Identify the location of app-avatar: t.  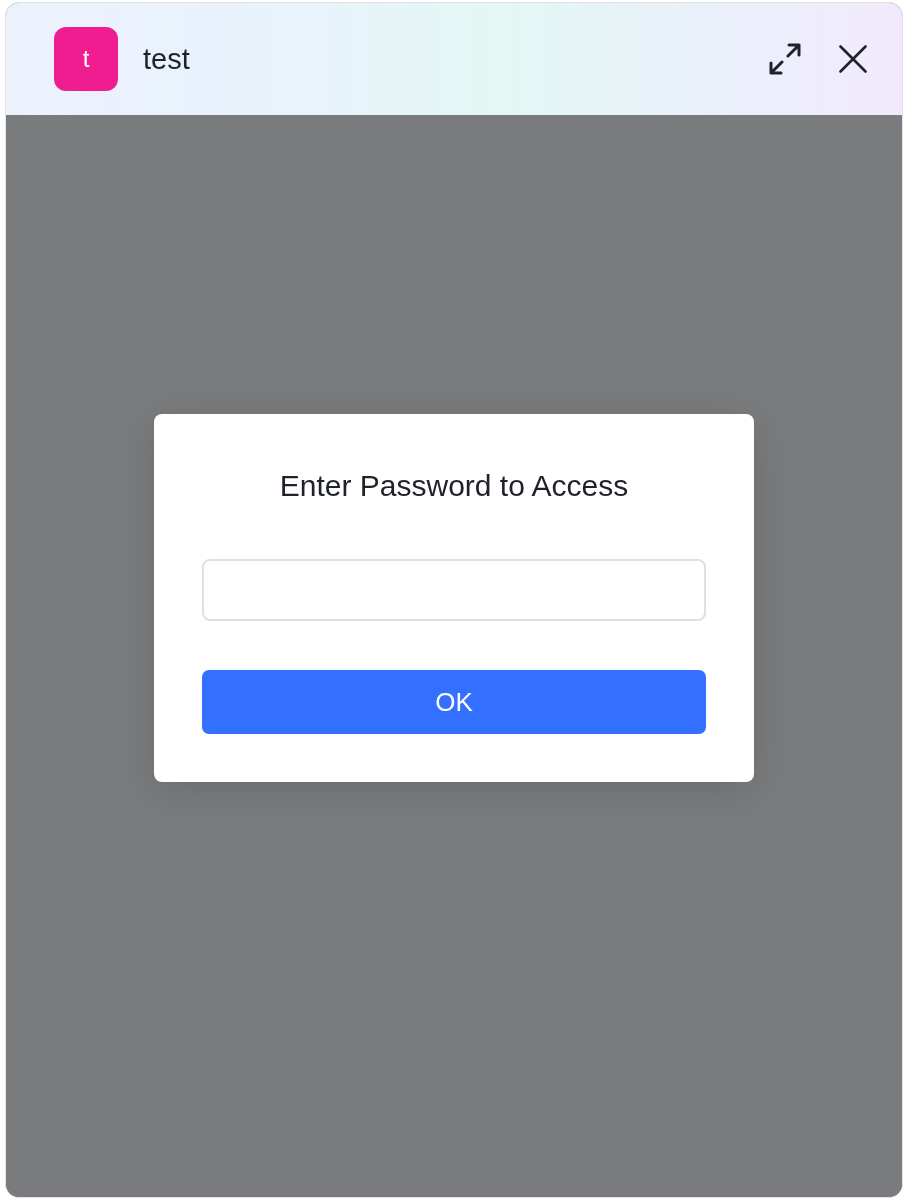
(86, 59).